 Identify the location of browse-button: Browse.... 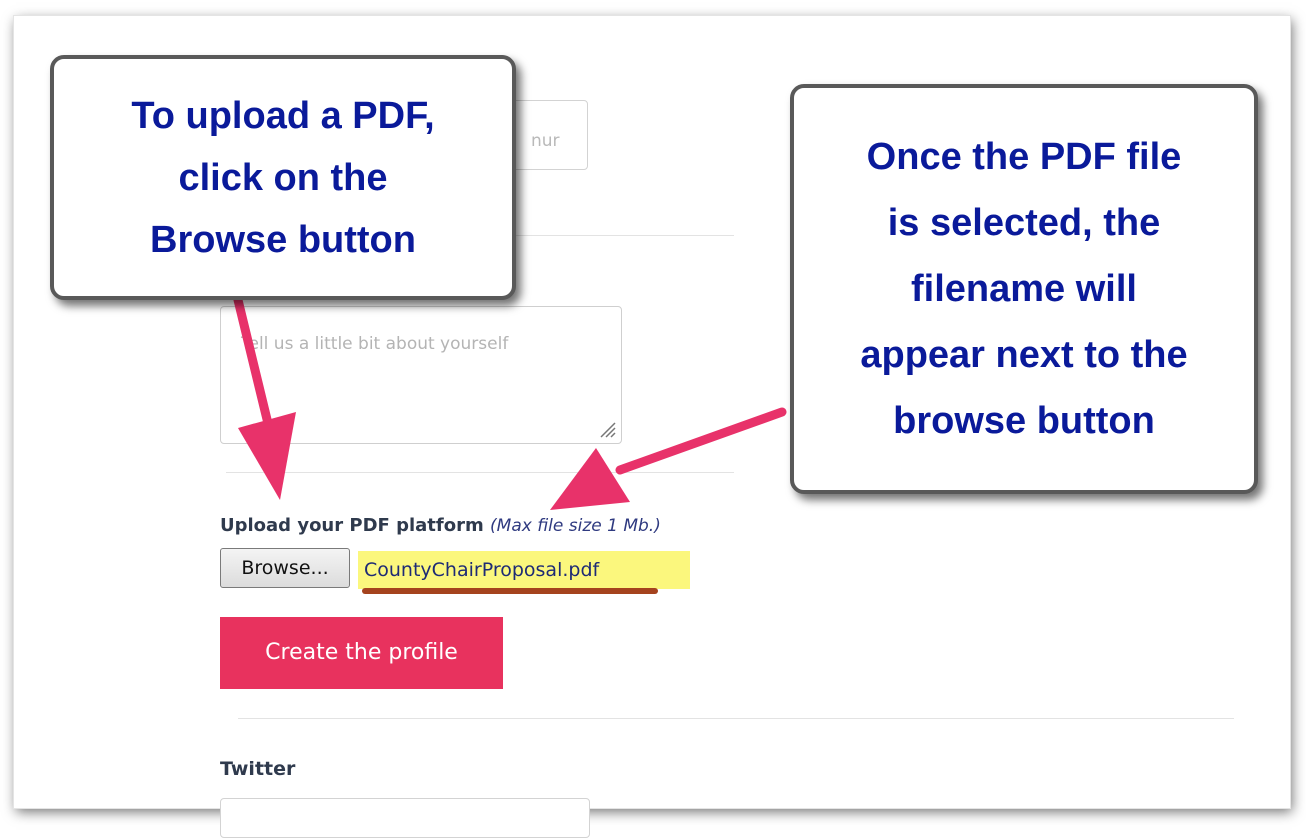
(285, 568).